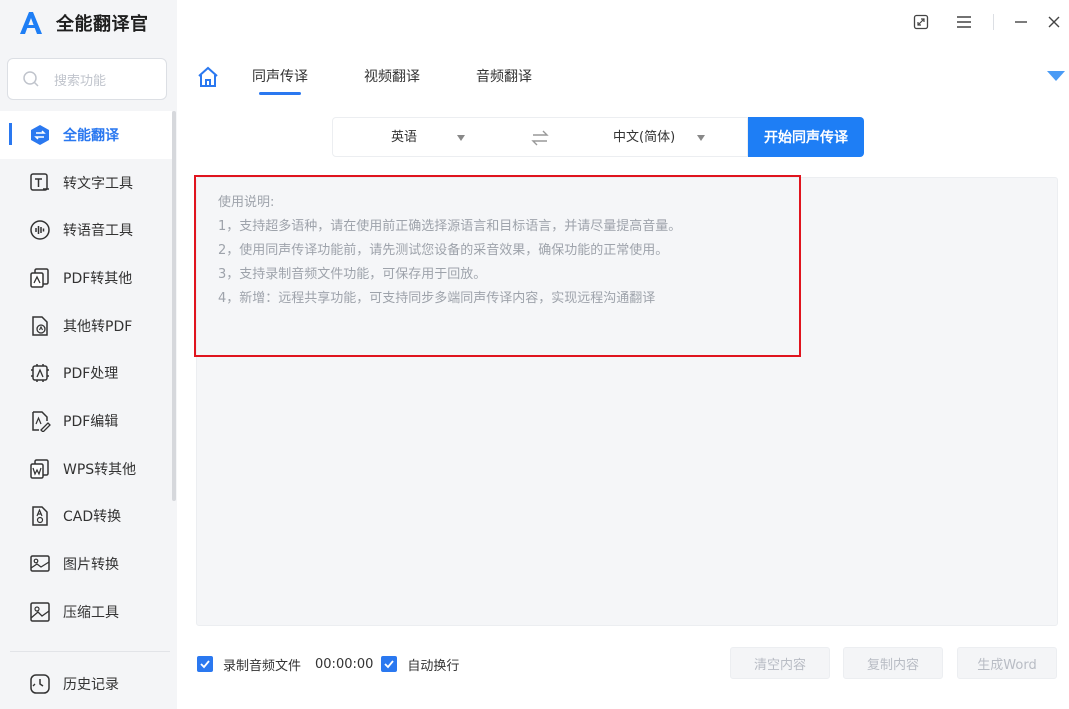 This screenshot has height=709, width=1069. I want to click on swap-icon, so click(540, 138).